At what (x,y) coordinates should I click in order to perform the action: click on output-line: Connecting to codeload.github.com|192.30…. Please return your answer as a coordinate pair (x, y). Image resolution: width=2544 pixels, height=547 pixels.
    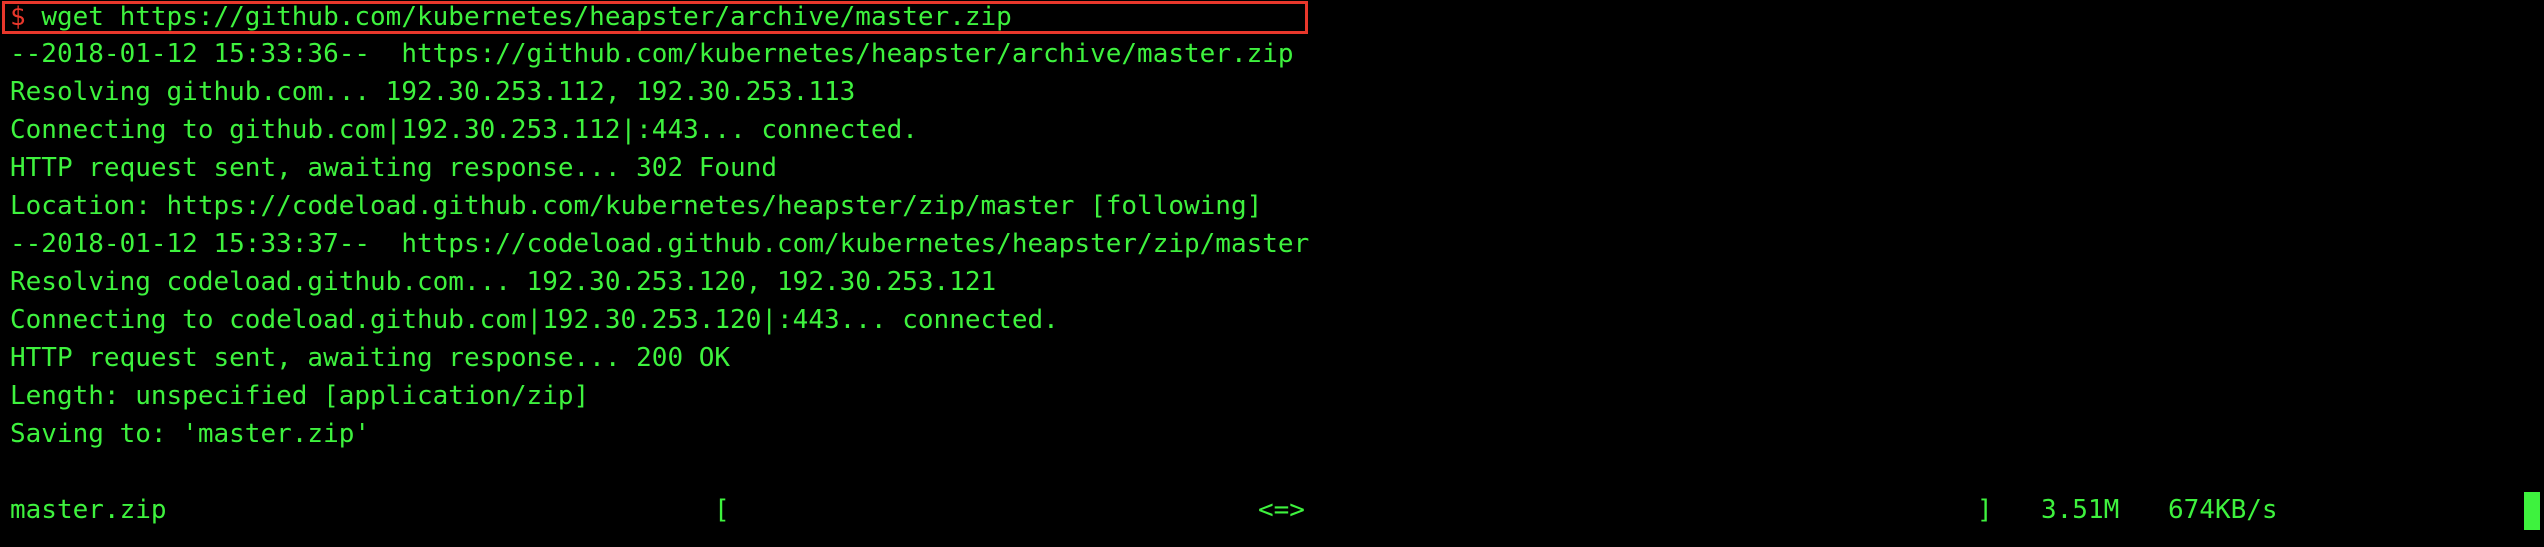
    Looking at the image, I should click on (534, 320).